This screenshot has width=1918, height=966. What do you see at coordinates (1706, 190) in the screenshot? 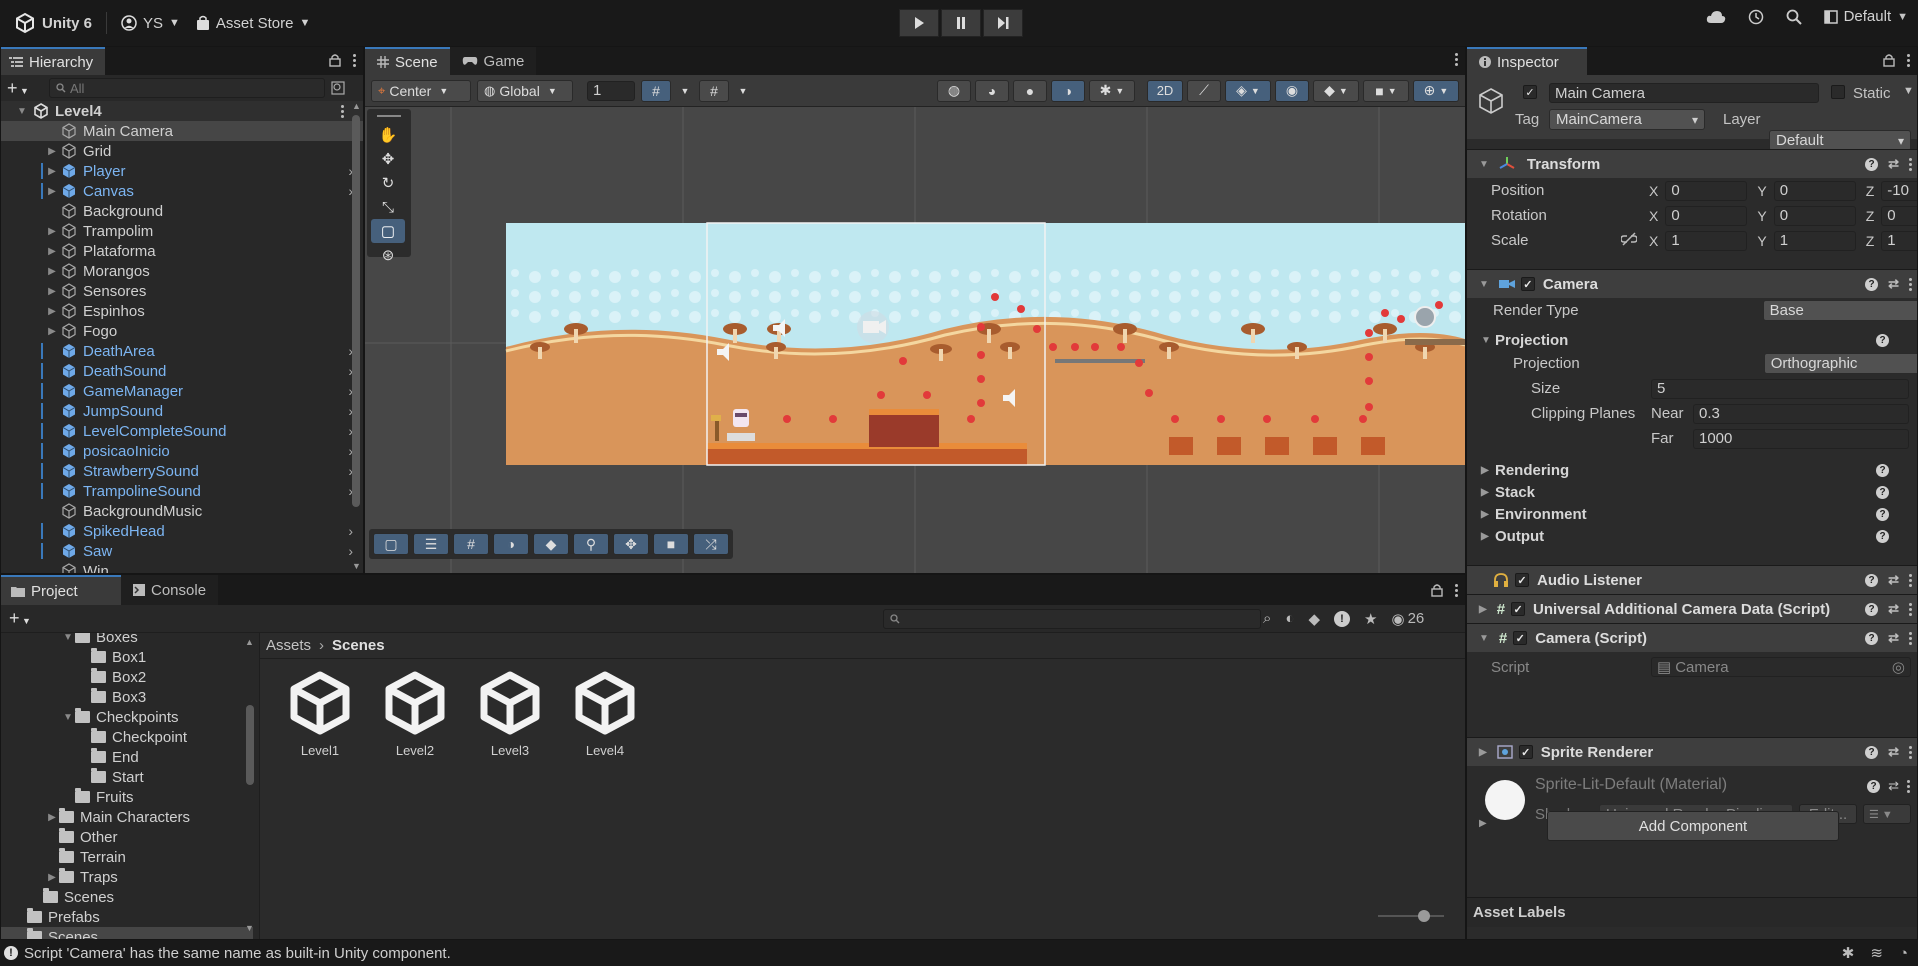
I see `position-x-input: 0` at bounding box center [1706, 190].